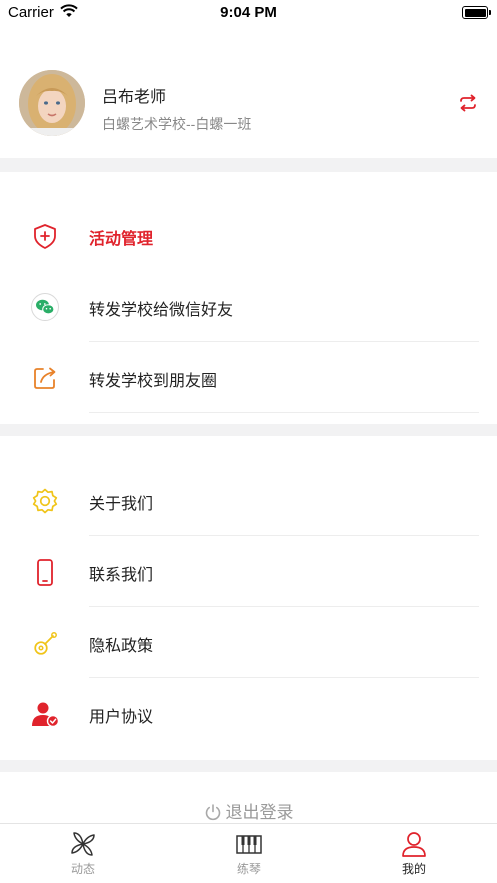 The height and width of the screenshot is (883, 497). Describe the element at coordinates (468, 103) in the screenshot. I see `switch-icon` at that location.